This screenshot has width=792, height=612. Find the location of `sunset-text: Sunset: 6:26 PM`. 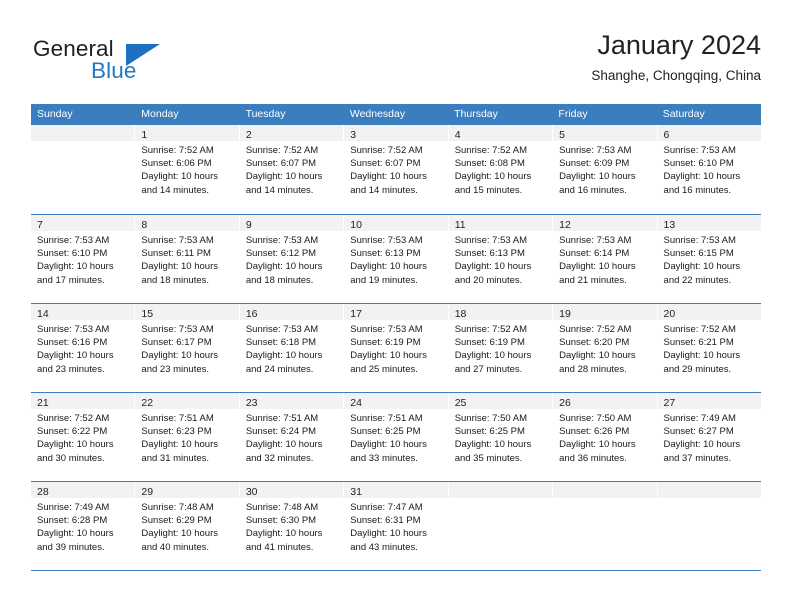

sunset-text: Sunset: 6:26 PM is located at coordinates (594, 432).